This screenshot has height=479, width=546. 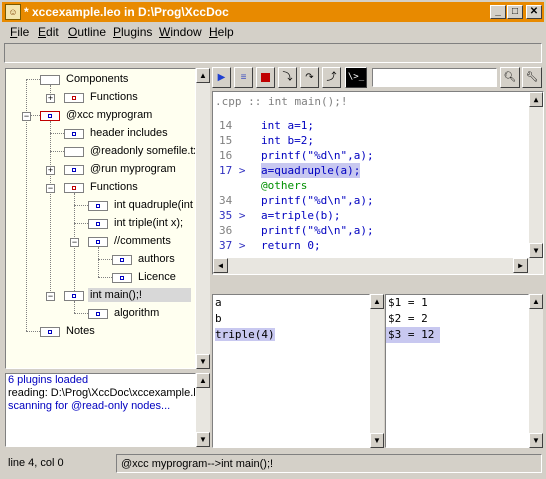 I want to click on watch-expression: triple(4), so click(x=245, y=334).